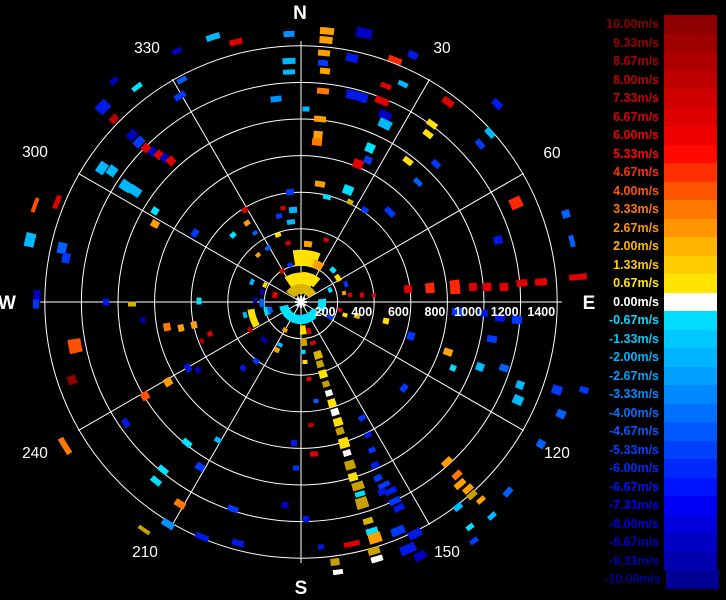  Describe the element at coordinates (633, 505) in the screenshot. I see `legend-label: -7.33m/s` at that location.